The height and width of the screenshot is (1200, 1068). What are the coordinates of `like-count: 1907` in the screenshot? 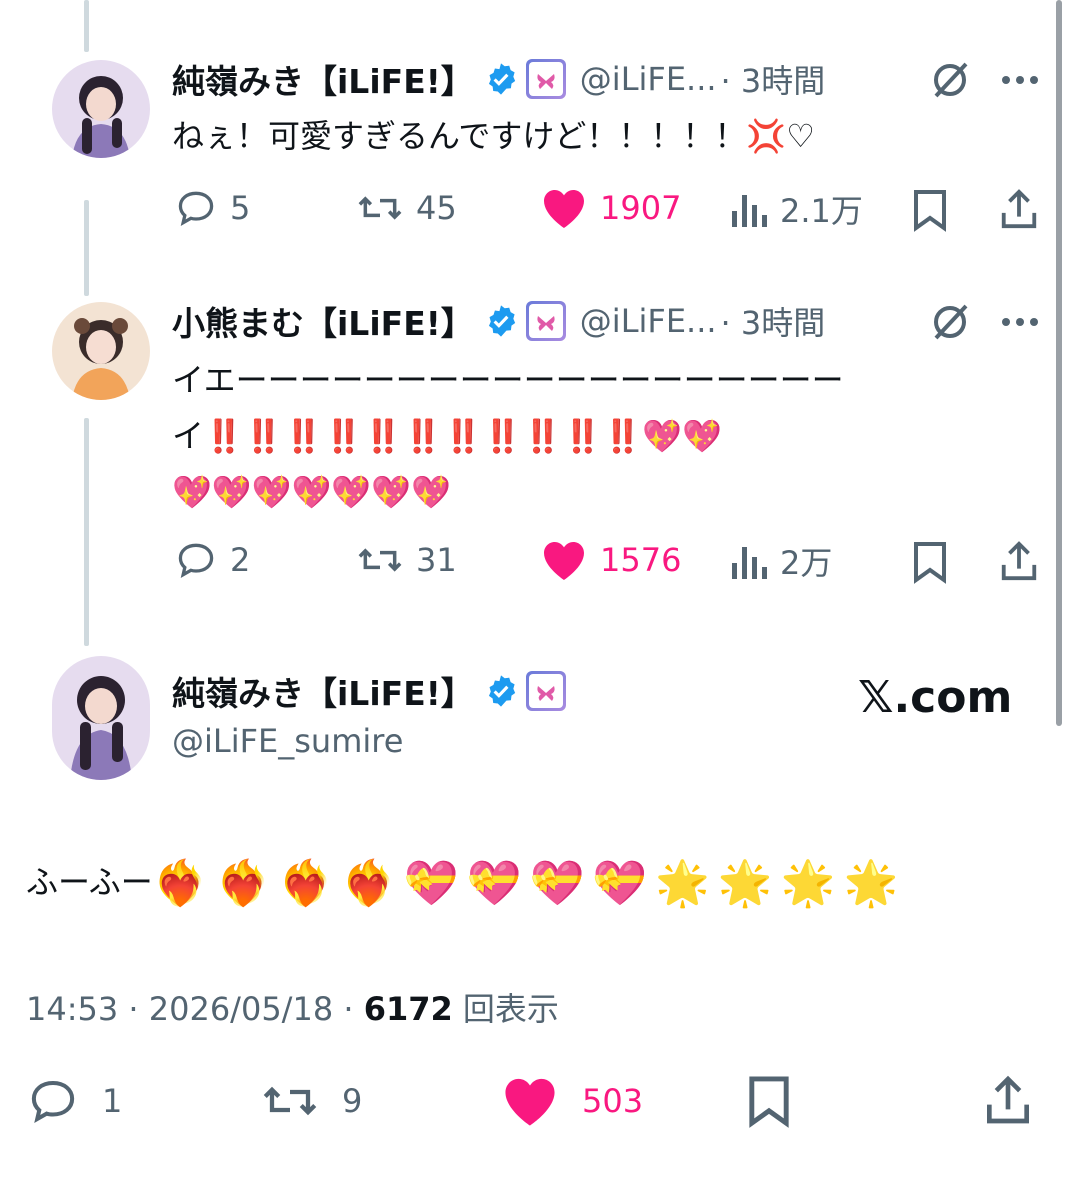 It's located at (641, 208).